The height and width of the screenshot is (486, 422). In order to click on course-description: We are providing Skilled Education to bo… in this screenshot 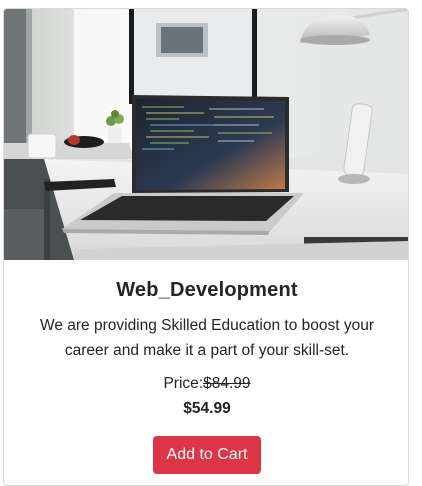, I will do `click(206, 338)`.